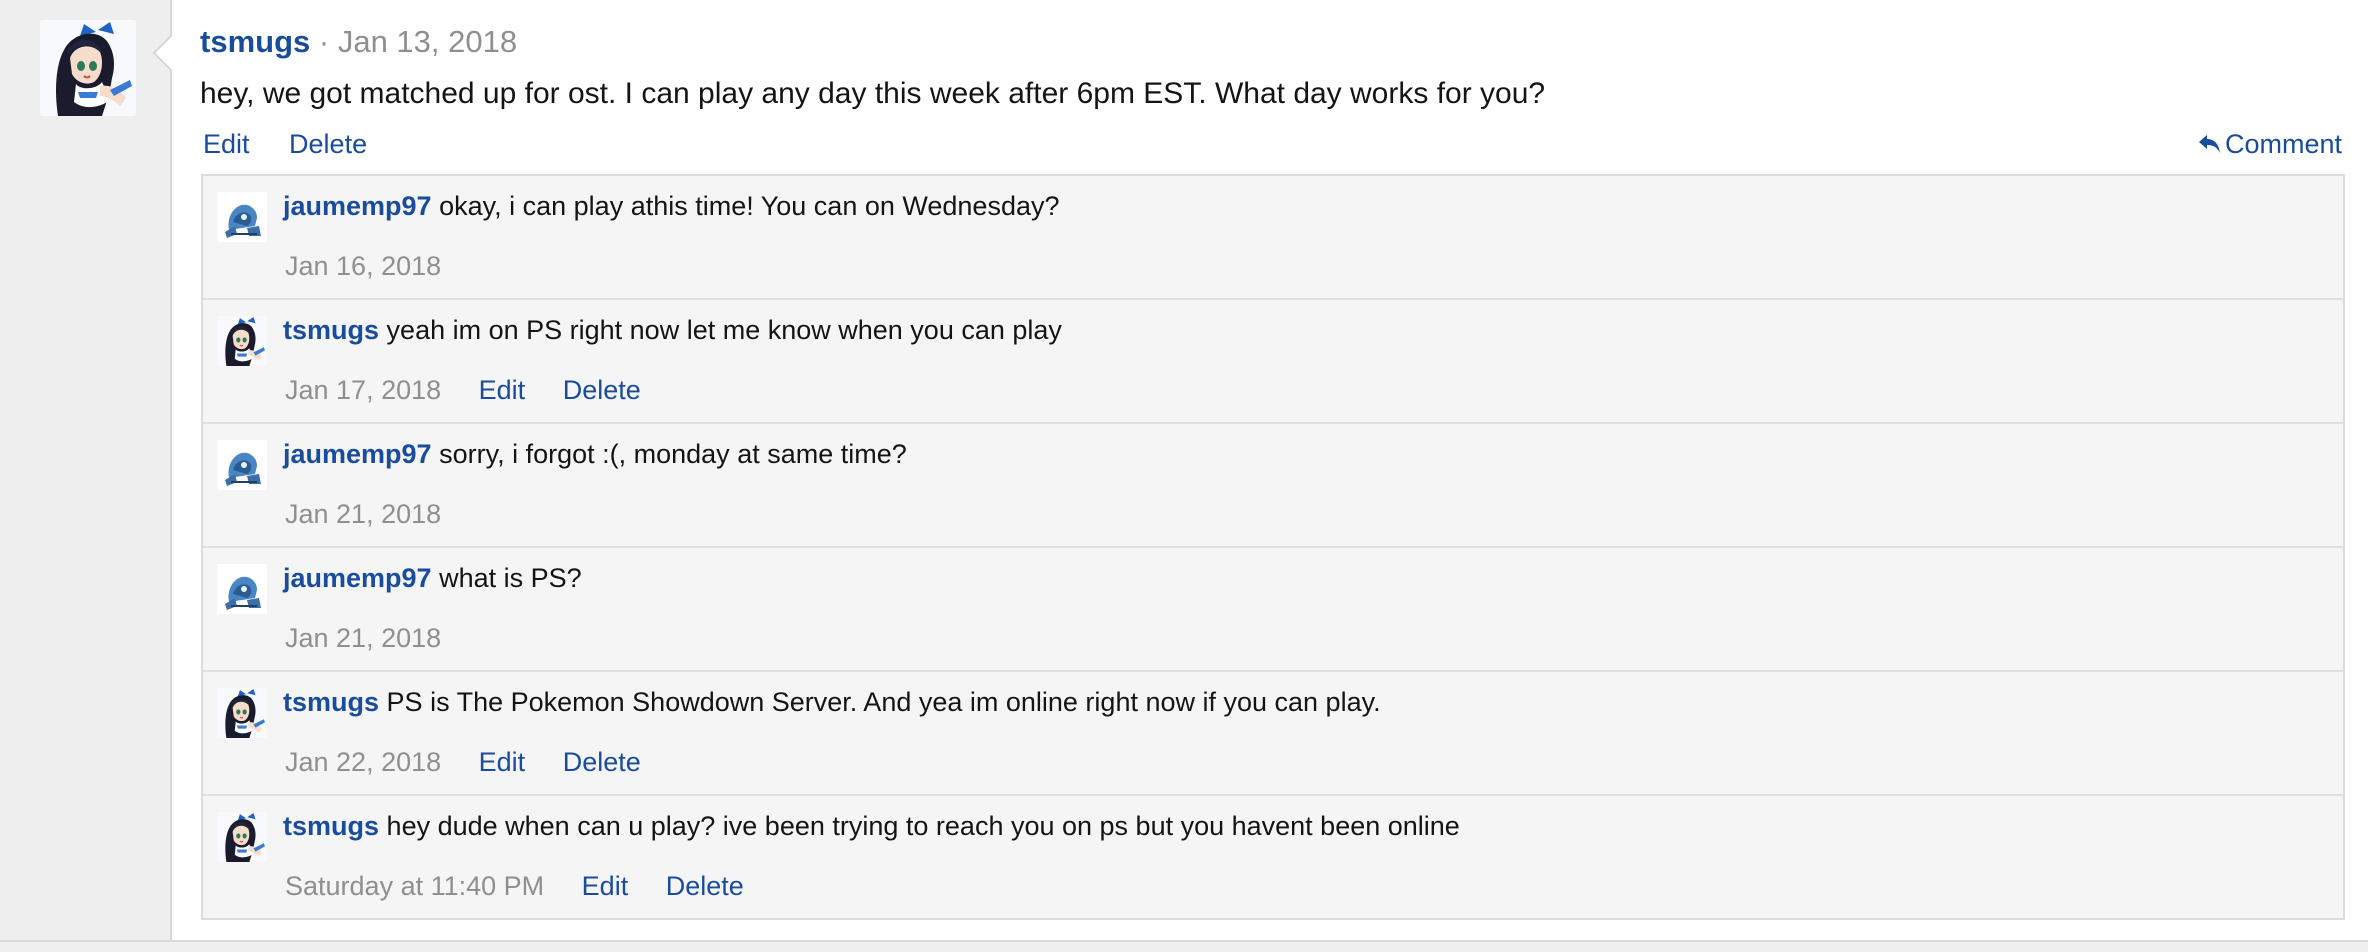 The height and width of the screenshot is (952, 2368). I want to click on post-date: Jan 13, 2018, so click(427, 41).